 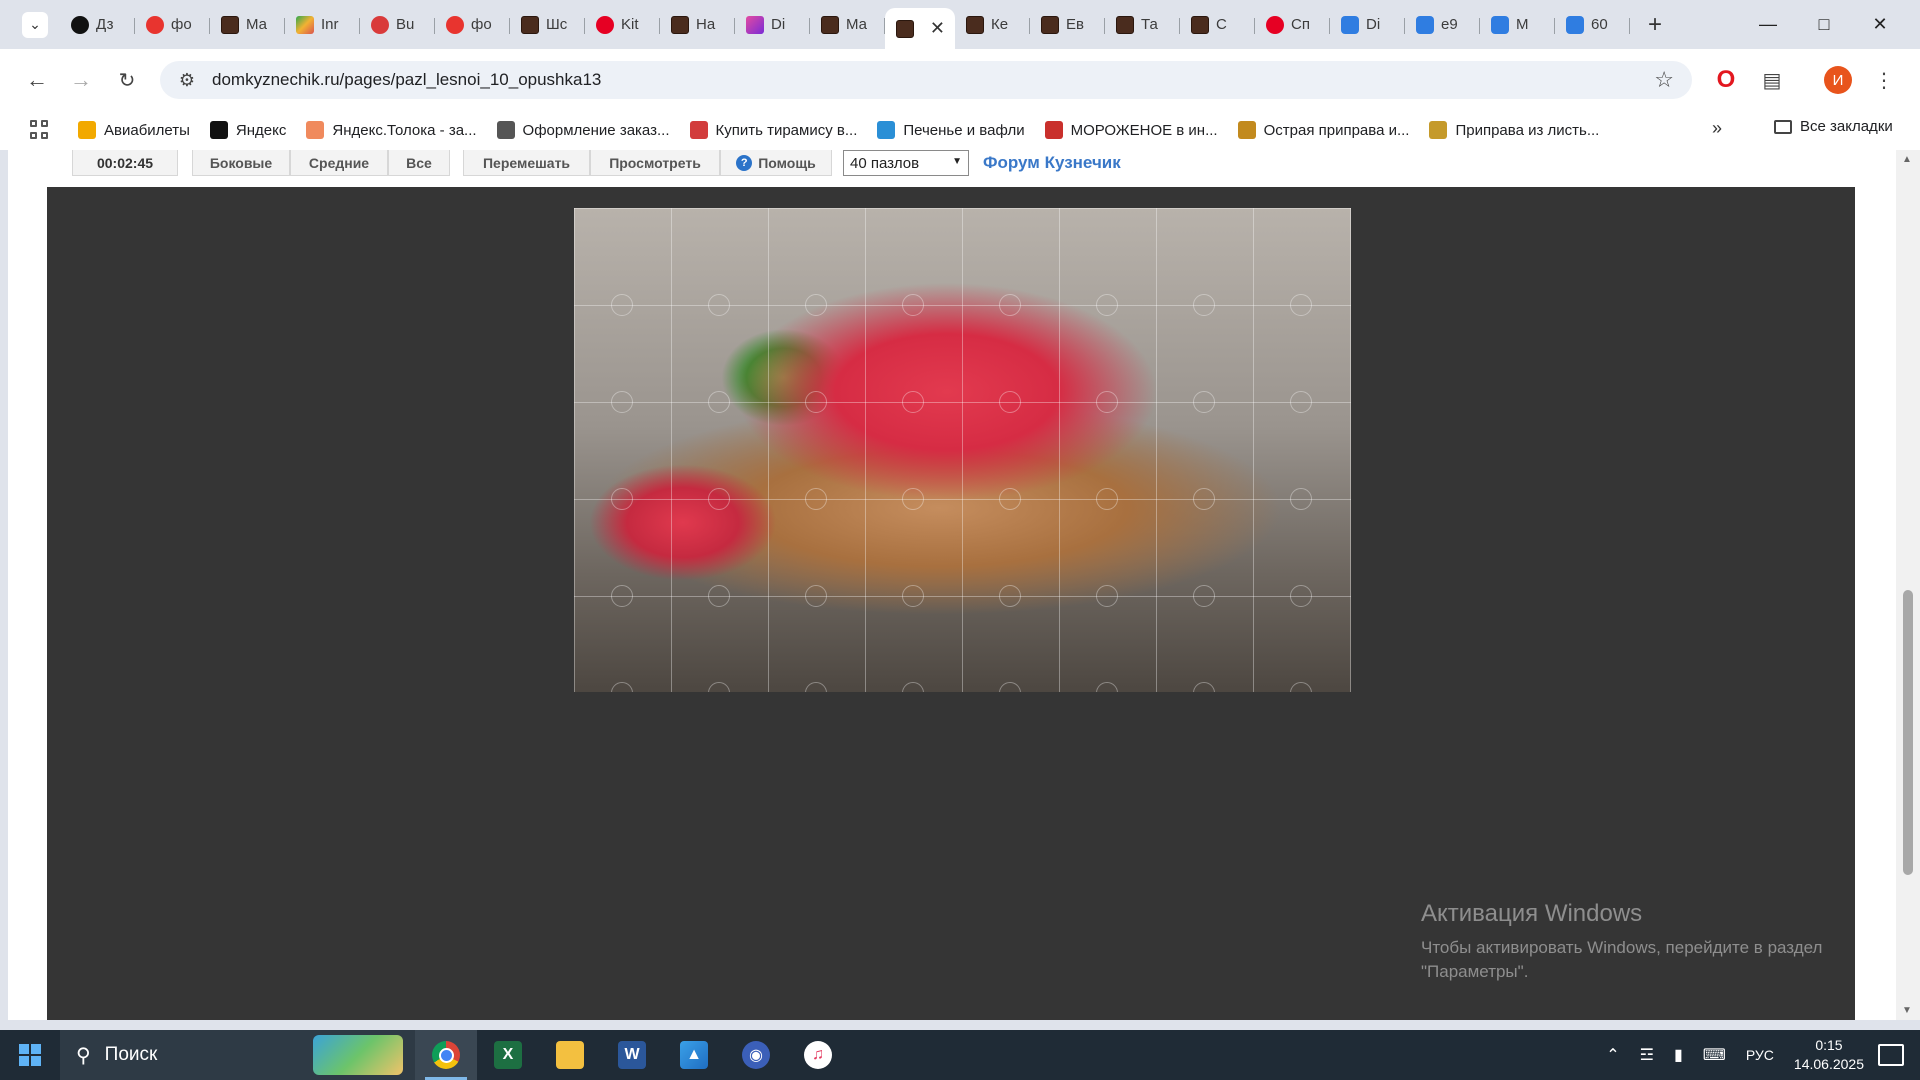 I want to click on chevron-down-icon: ⌄, so click(x=35, y=24).